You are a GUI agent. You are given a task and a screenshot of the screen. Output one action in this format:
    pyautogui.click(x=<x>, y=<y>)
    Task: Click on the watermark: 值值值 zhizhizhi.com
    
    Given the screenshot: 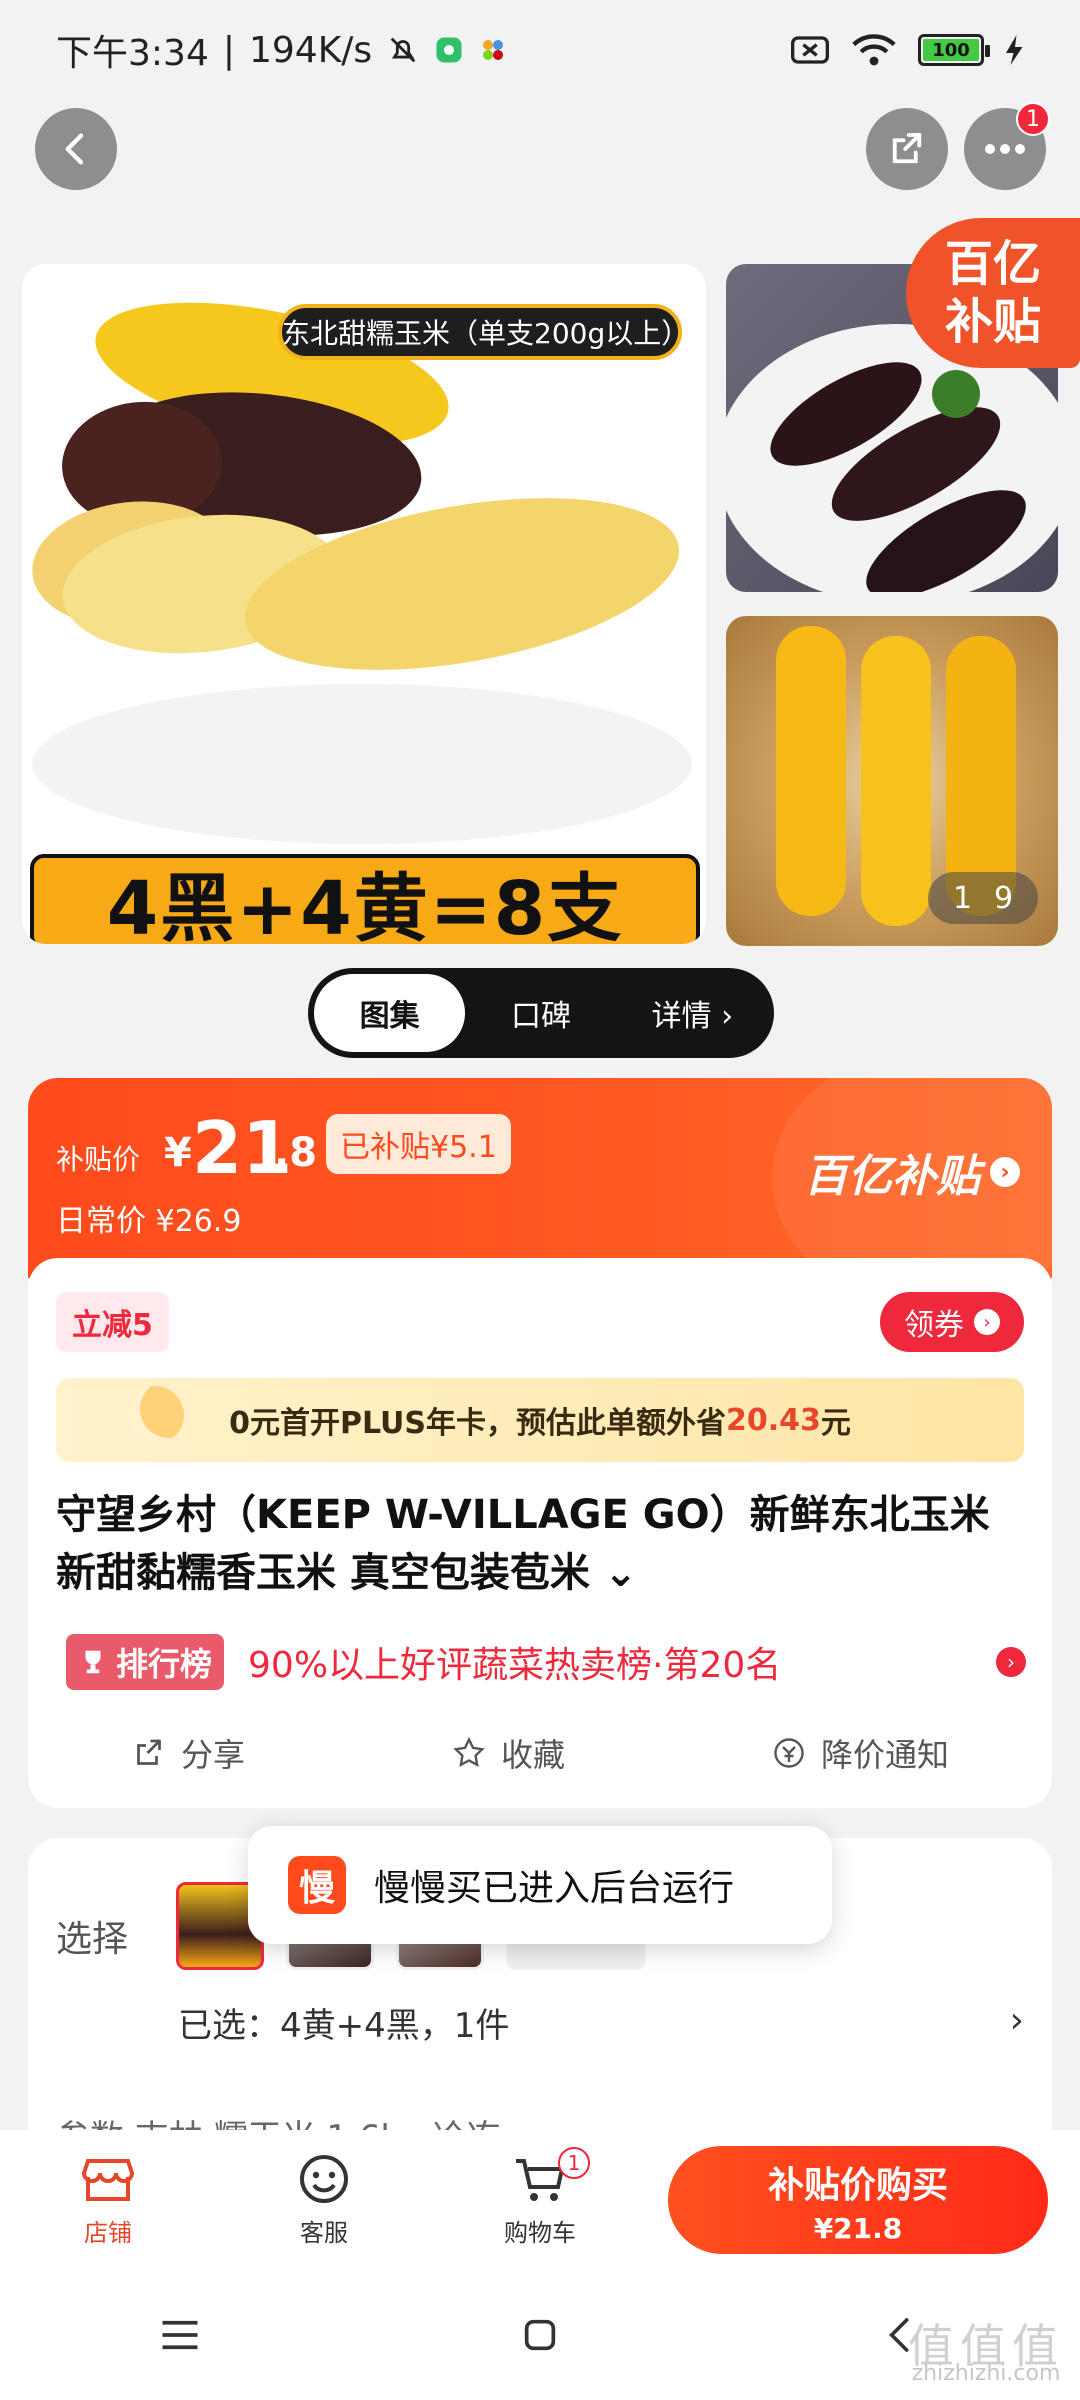 What is the action you would take?
    pyautogui.click(x=986, y=2353)
    